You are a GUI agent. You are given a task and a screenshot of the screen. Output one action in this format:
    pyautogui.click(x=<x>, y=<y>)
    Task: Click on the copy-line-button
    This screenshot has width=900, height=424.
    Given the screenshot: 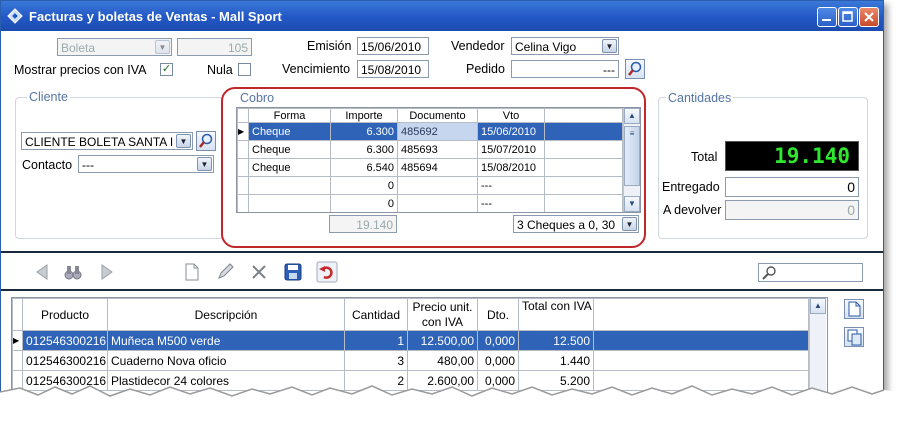 What is the action you would take?
    pyautogui.click(x=854, y=337)
    